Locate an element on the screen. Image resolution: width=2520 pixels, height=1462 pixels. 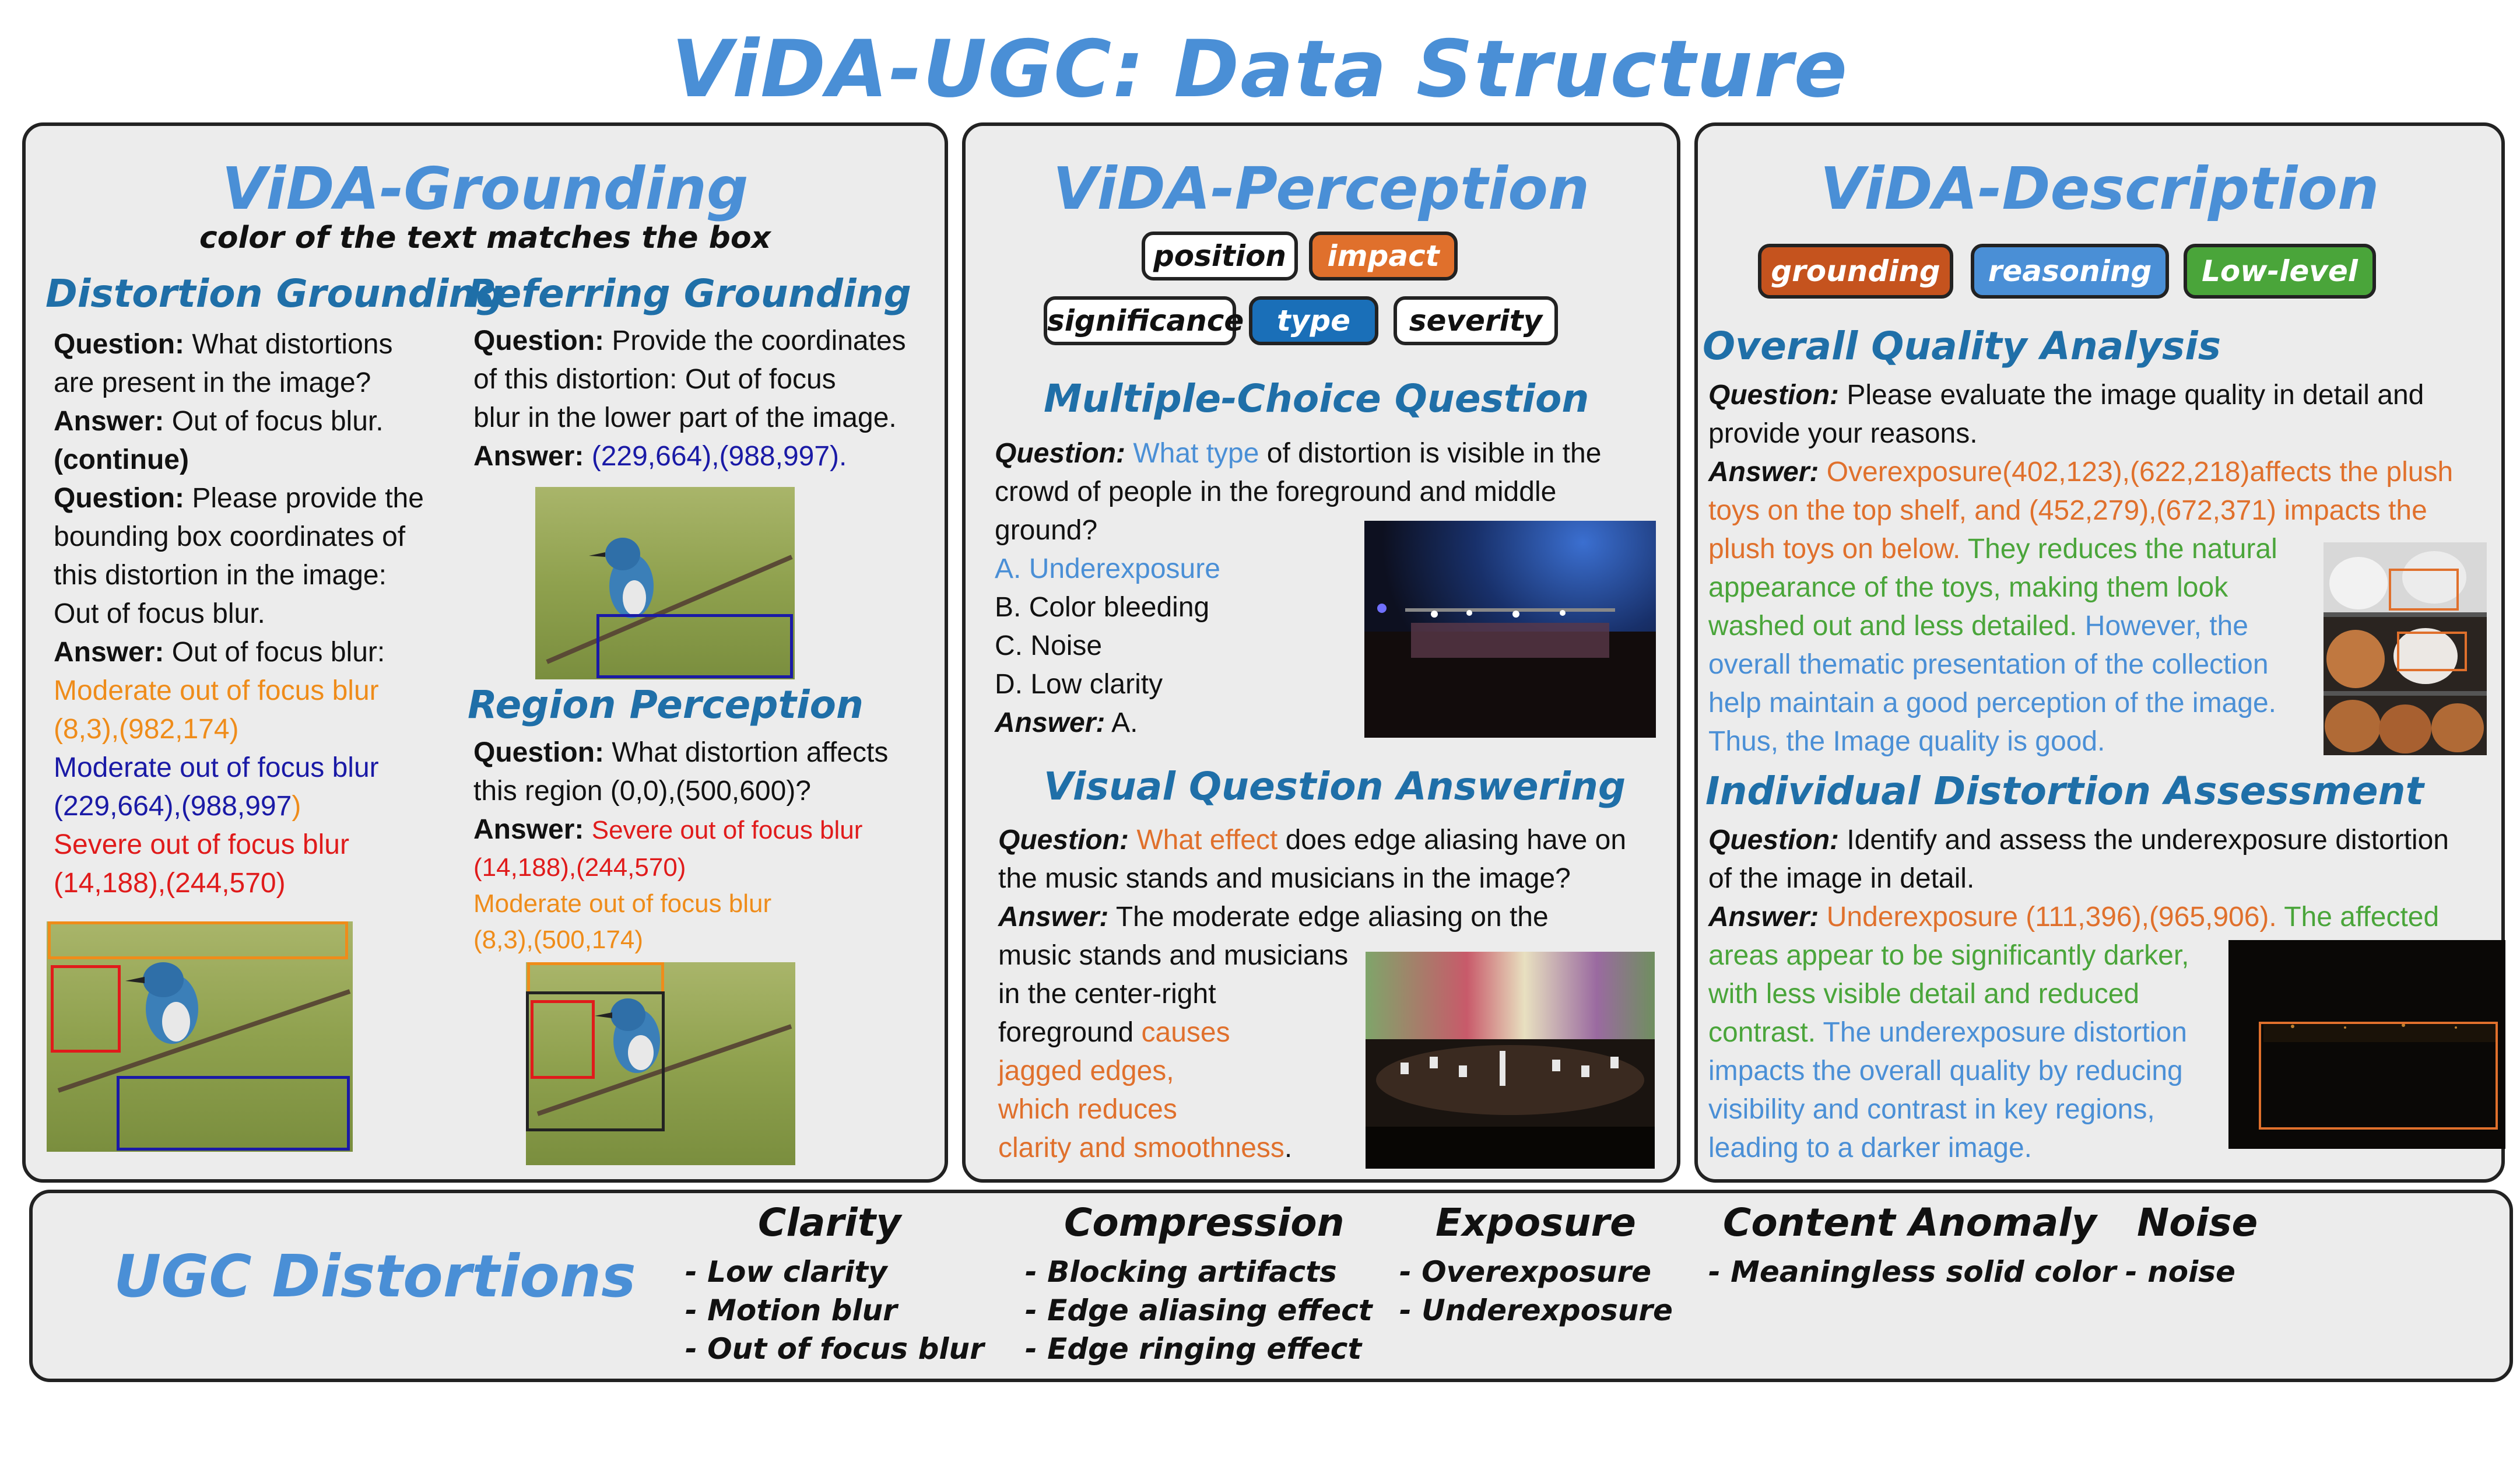
question-text: provide your reasons. is located at coordinates (1843, 434).